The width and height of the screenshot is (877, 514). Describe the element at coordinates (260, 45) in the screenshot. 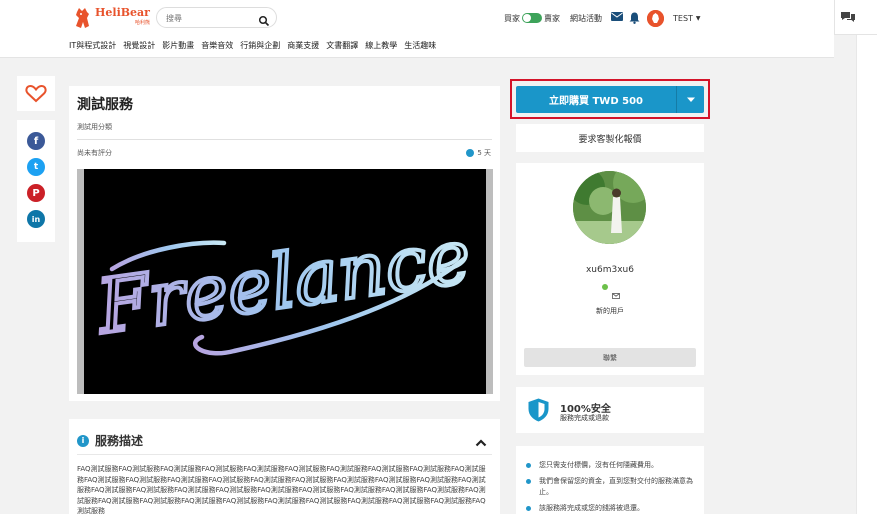

I see `category-marketing: 行銷與企劃` at that location.